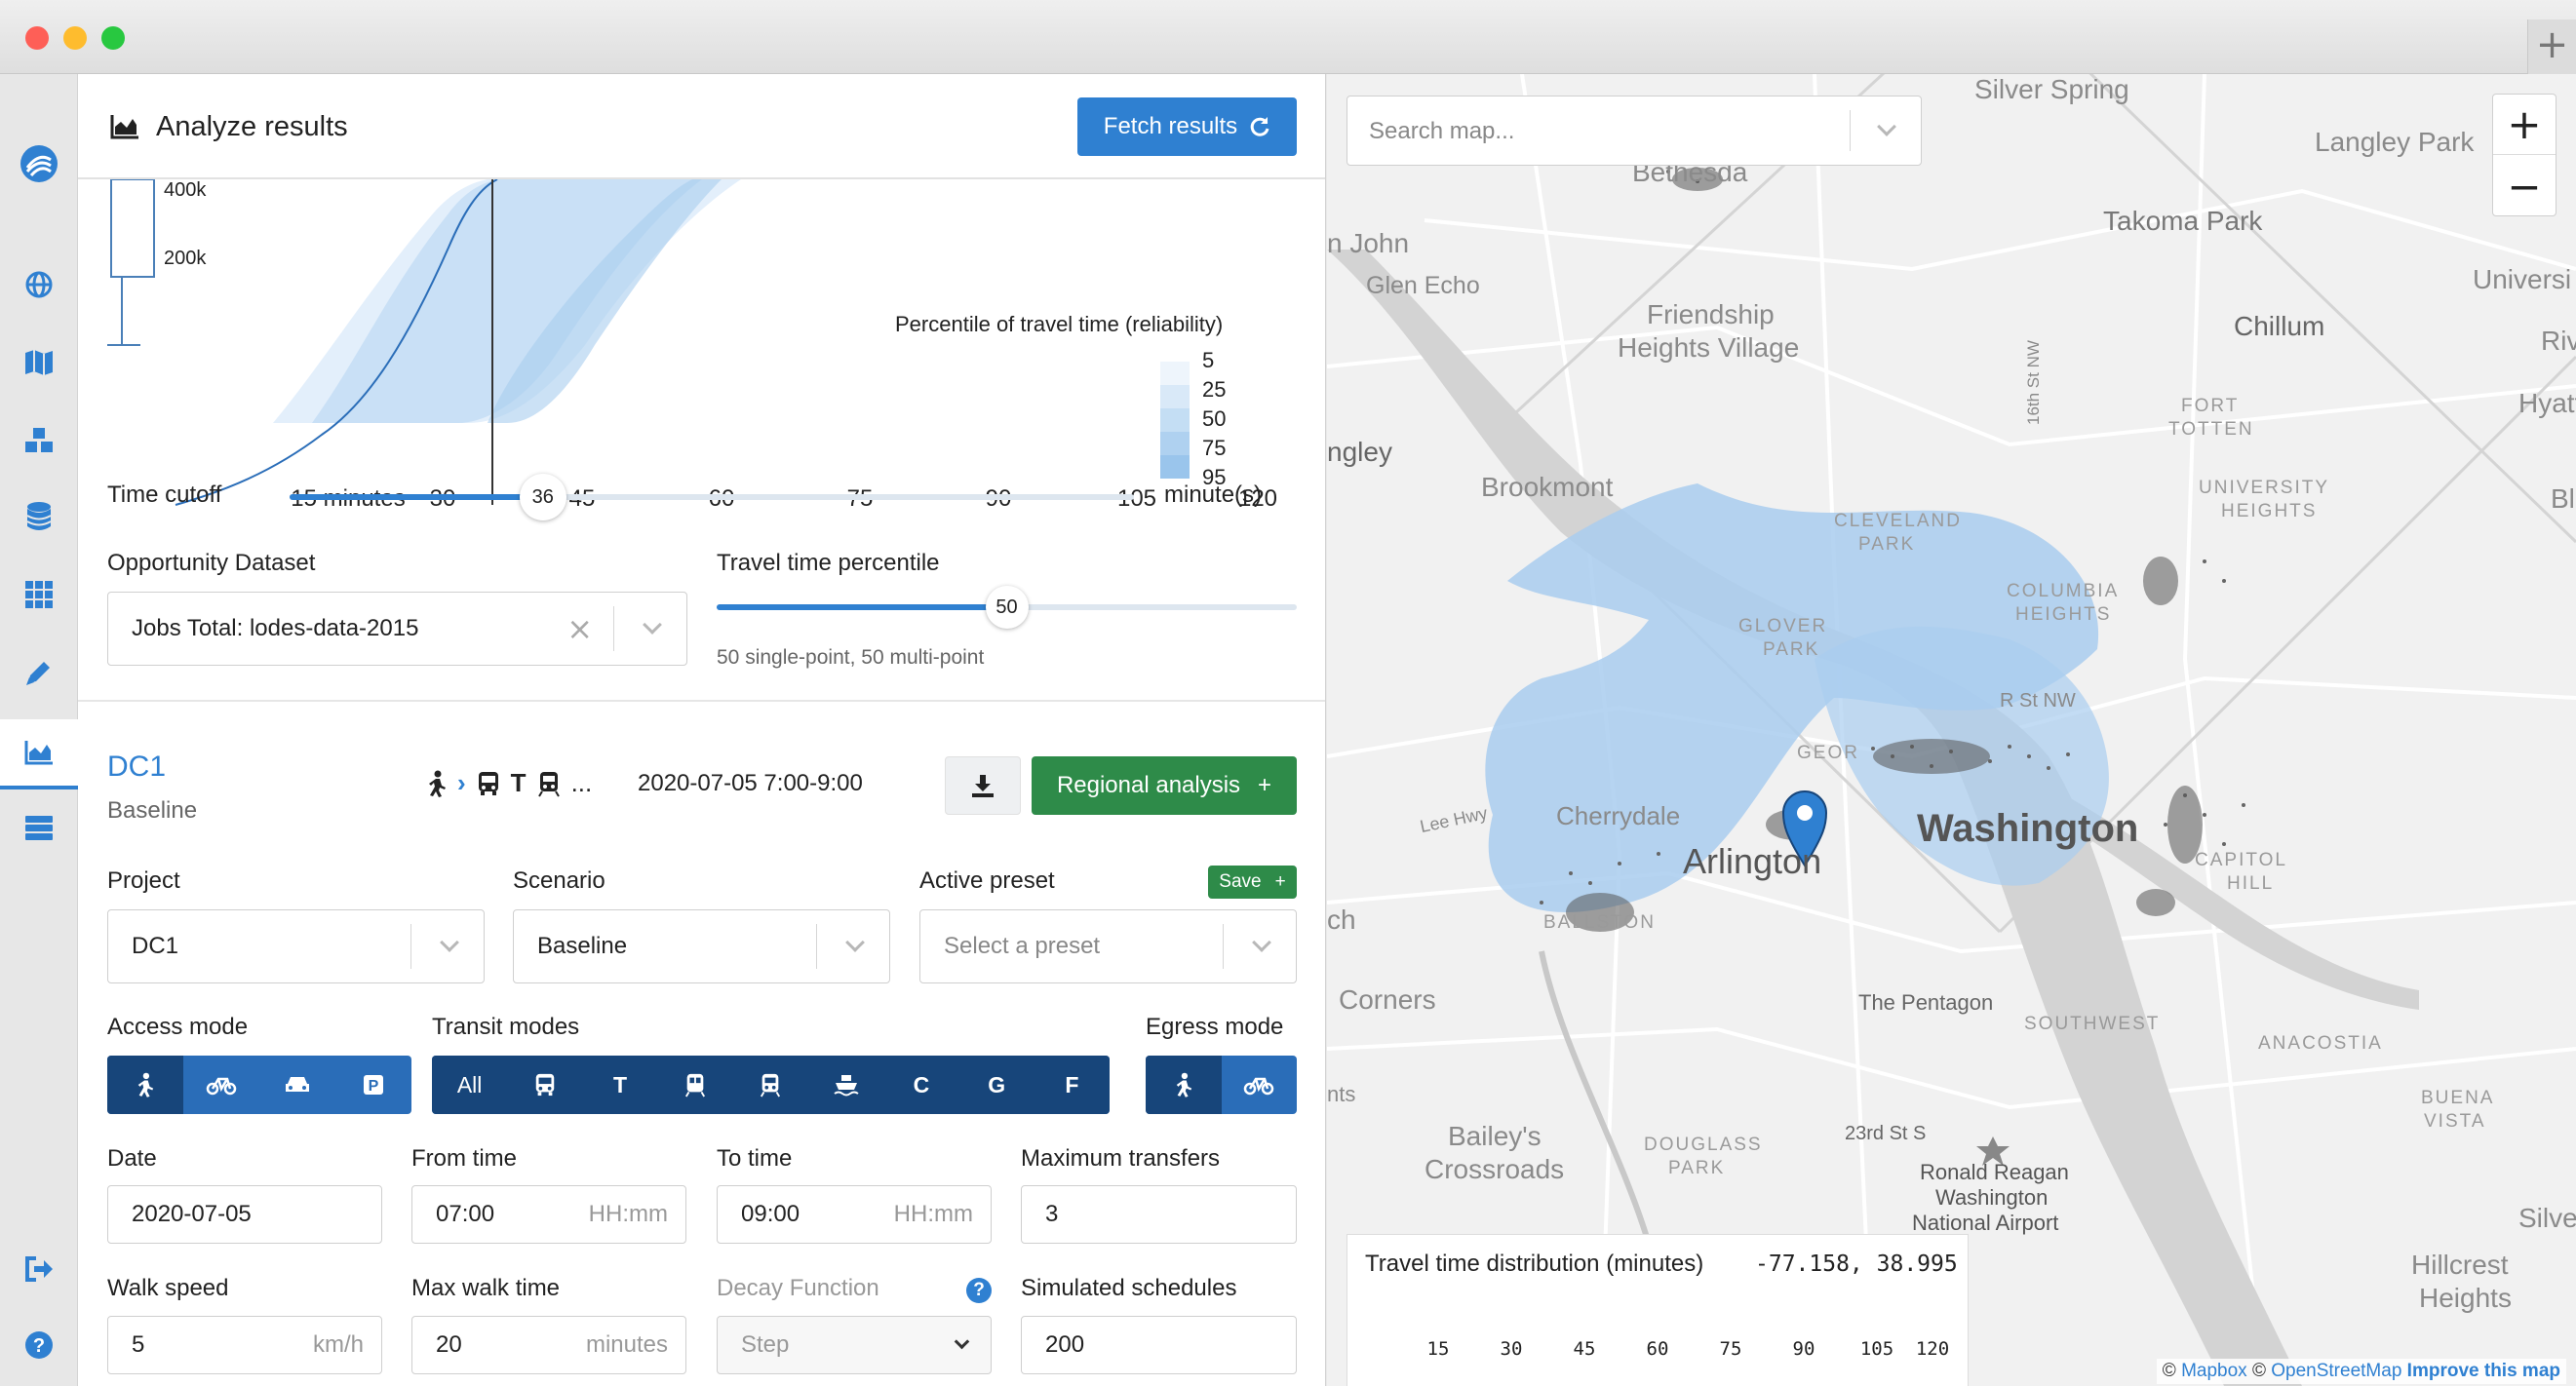 The height and width of the screenshot is (1386, 2576). What do you see at coordinates (828, 563) in the screenshot?
I see `travel-time-percentile-label: Travel time percentile` at bounding box center [828, 563].